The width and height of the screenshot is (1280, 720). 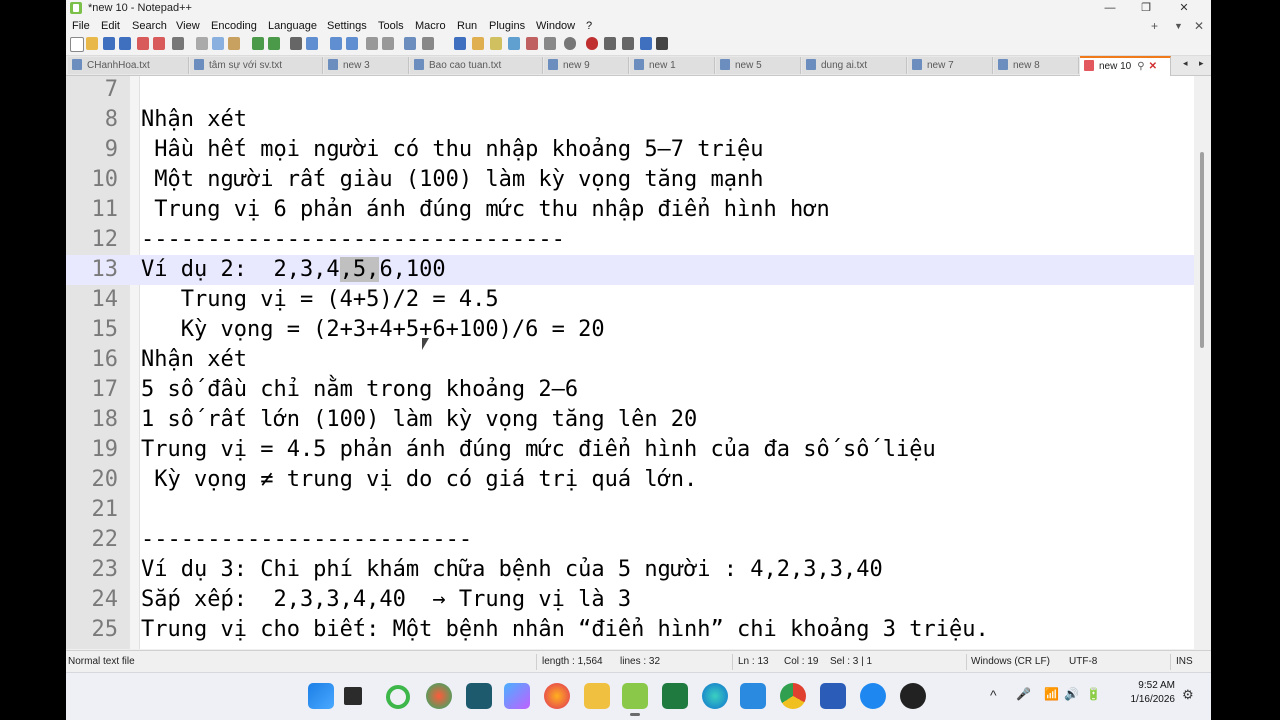 I want to click on tab-scroll-right-icon: ▸, so click(x=1201, y=63).